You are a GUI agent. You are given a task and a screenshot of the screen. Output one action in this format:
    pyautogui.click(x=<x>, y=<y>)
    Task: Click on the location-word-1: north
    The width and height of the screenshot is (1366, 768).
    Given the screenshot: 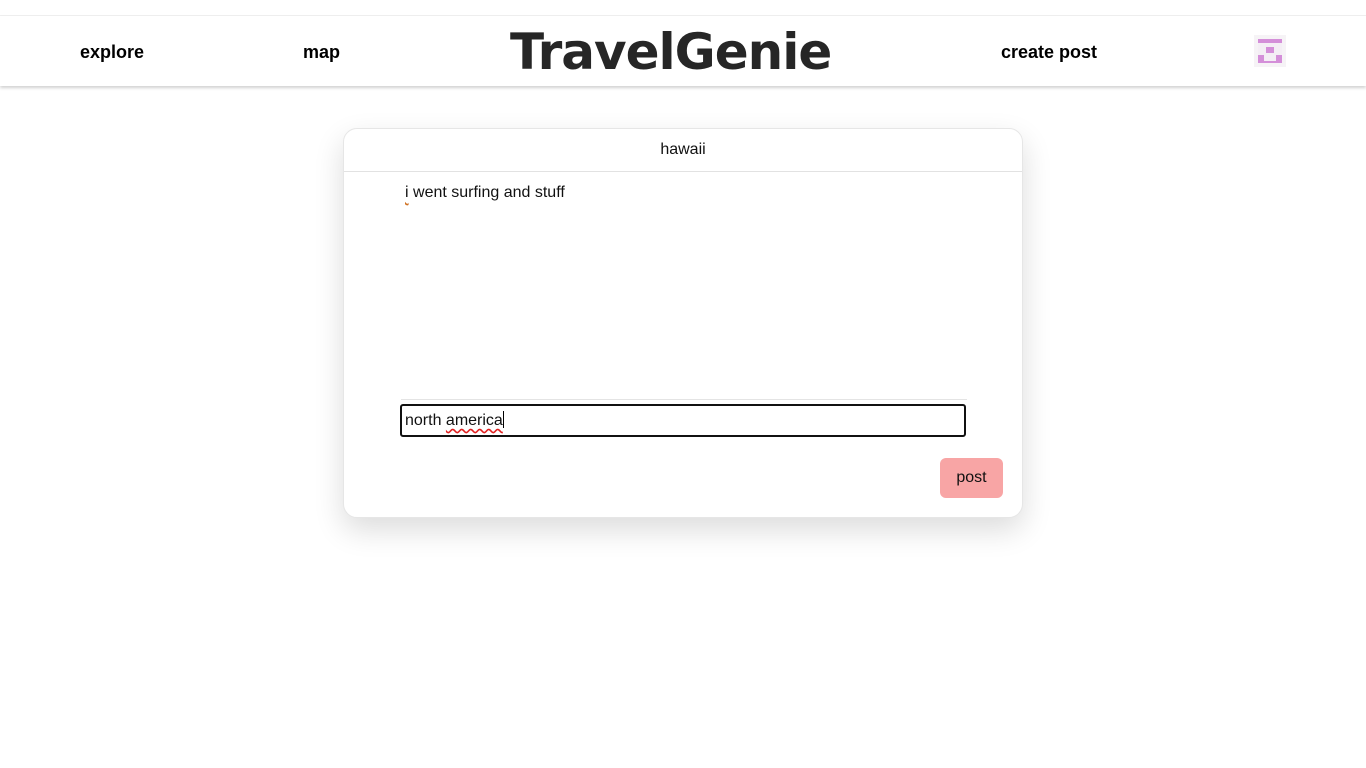 What is the action you would take?
    pyautogui.click(x=423, y=420)
    